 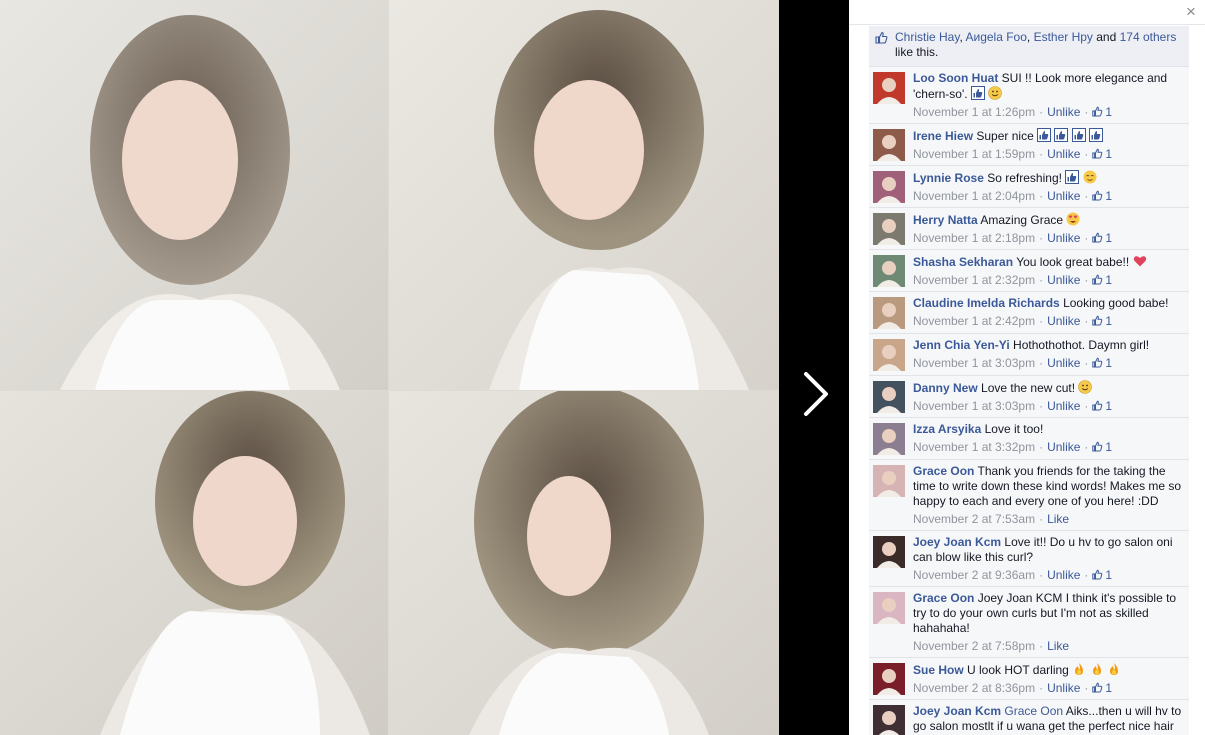 I want to click on comment-author: Irene Hiew, so click(x=943, y=136).